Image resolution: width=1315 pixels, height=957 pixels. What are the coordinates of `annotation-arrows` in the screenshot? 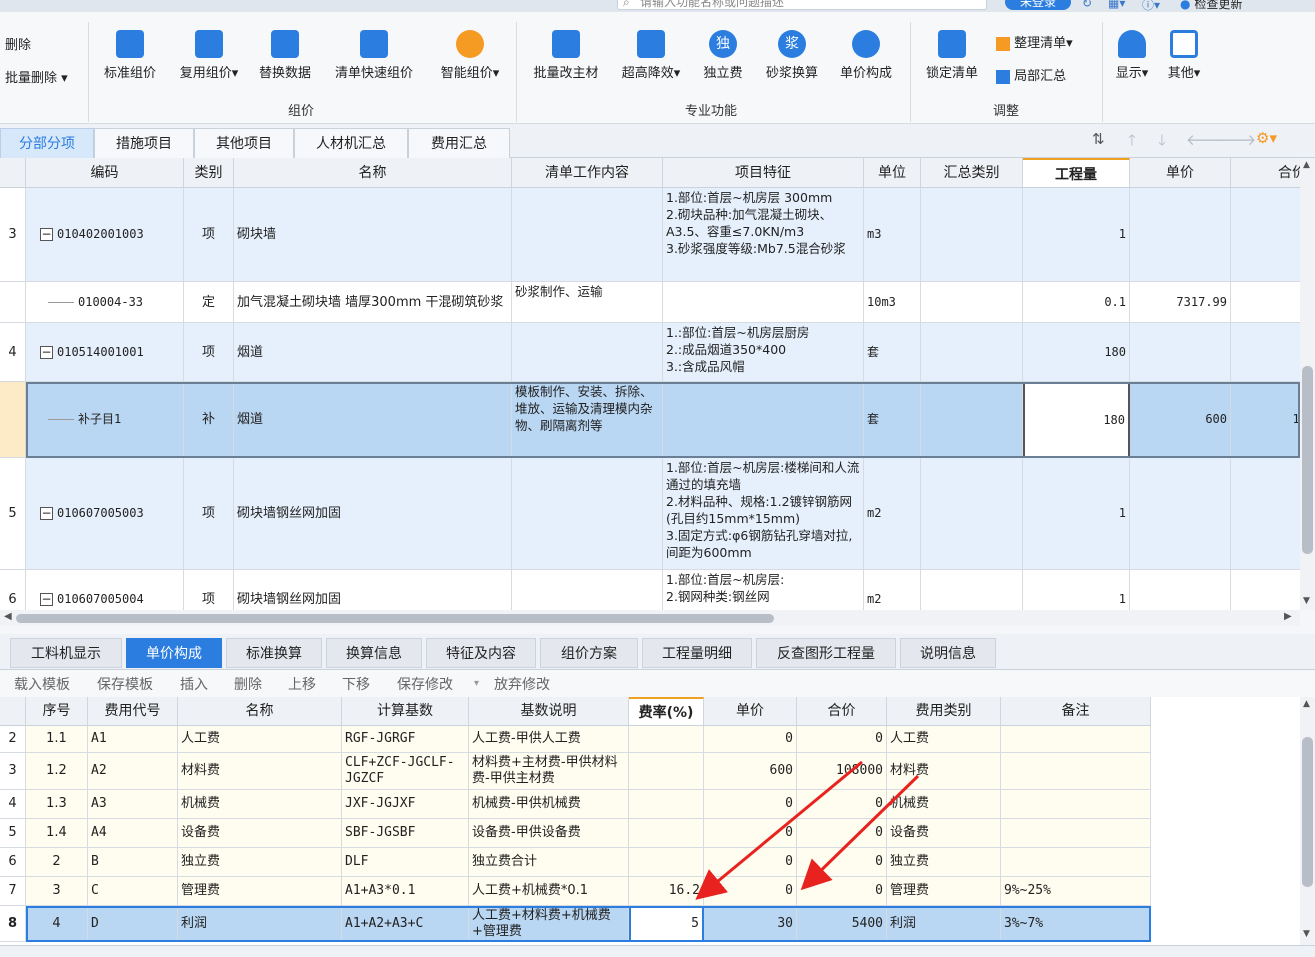 It's located at (807, 830).